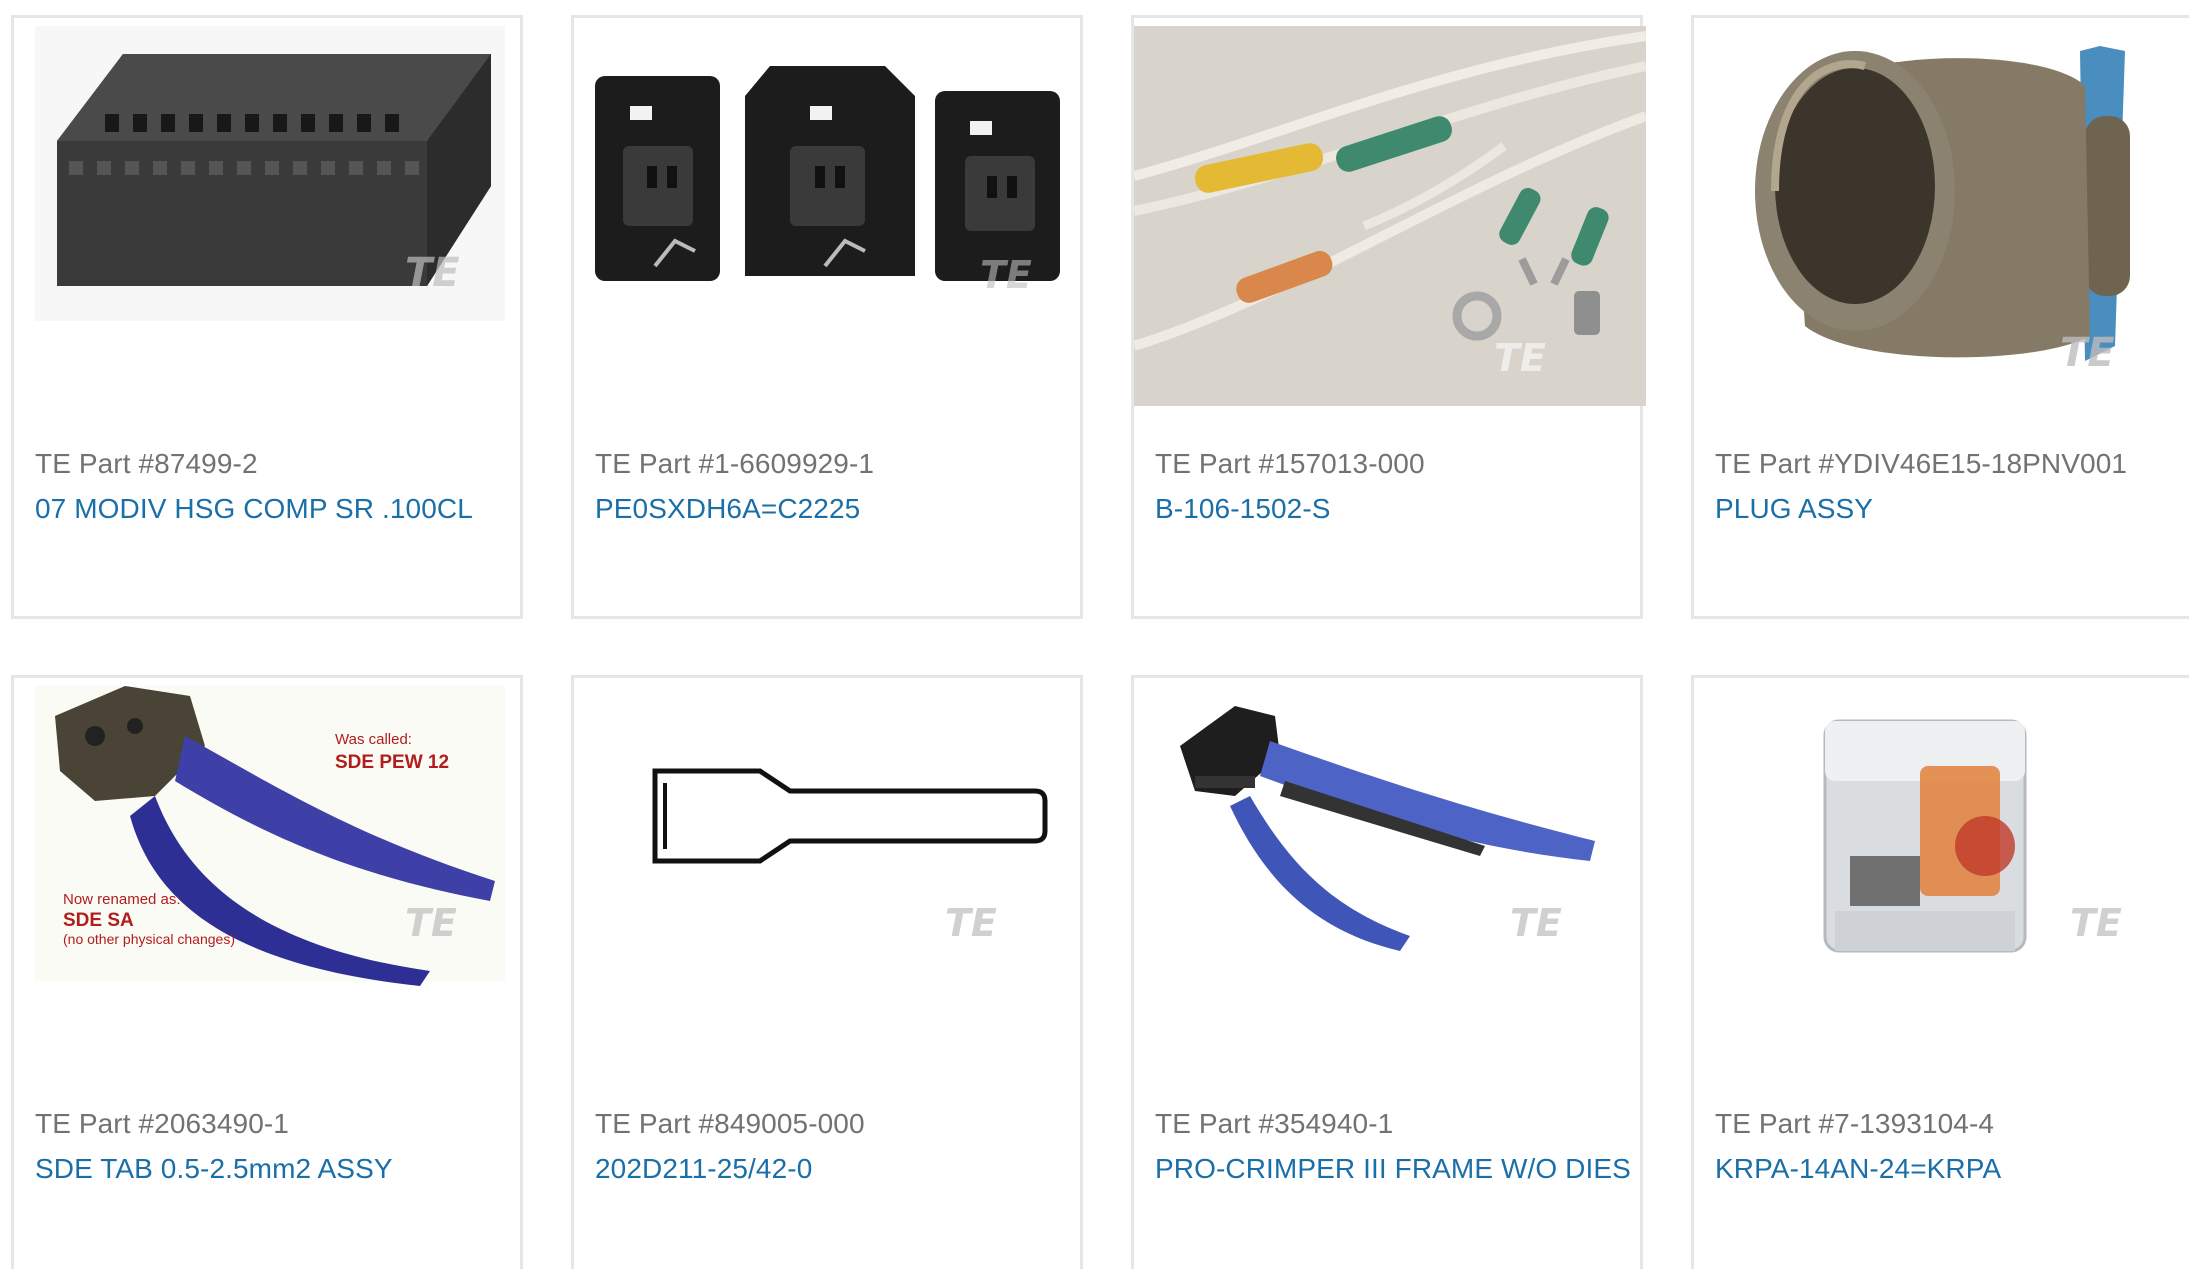 Image resolution: width=2189 pixels, height=1269 pixels. Describe the element at coordinates (1243, 509) in the screenshot. I see `product-name-link: B-106-1502-S` at that location.